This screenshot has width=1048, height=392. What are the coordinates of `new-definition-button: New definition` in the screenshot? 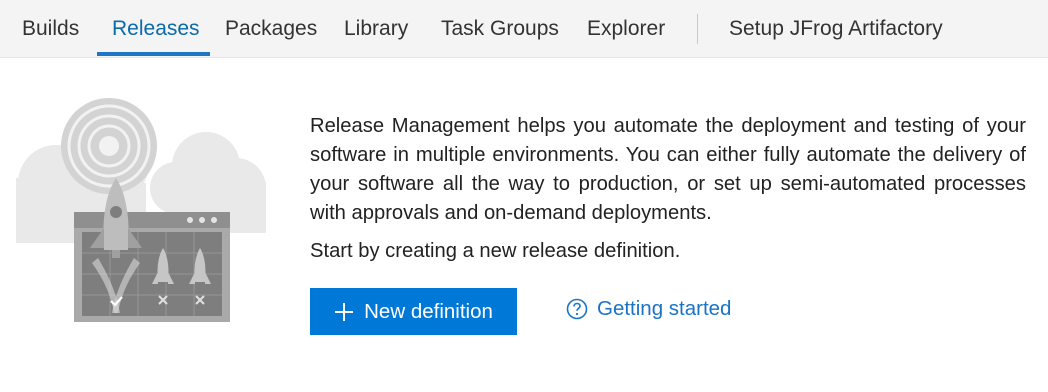 It's located at (413, 311).